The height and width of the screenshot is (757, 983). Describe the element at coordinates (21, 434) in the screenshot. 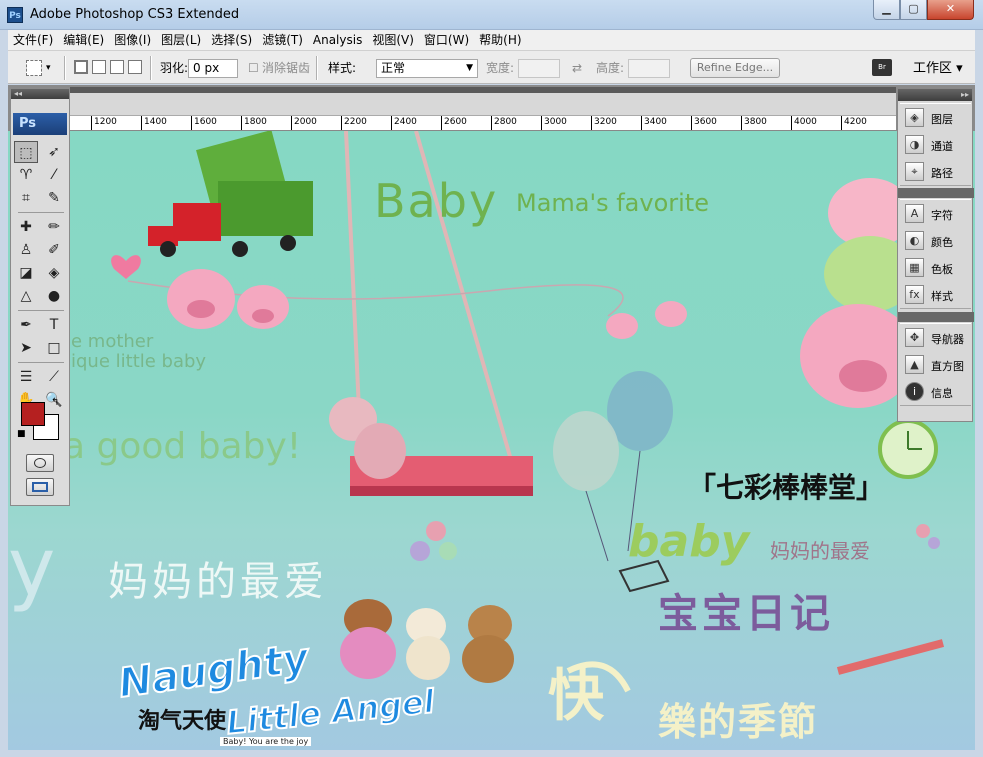

I see `default-colors-icon: ■` at that location.